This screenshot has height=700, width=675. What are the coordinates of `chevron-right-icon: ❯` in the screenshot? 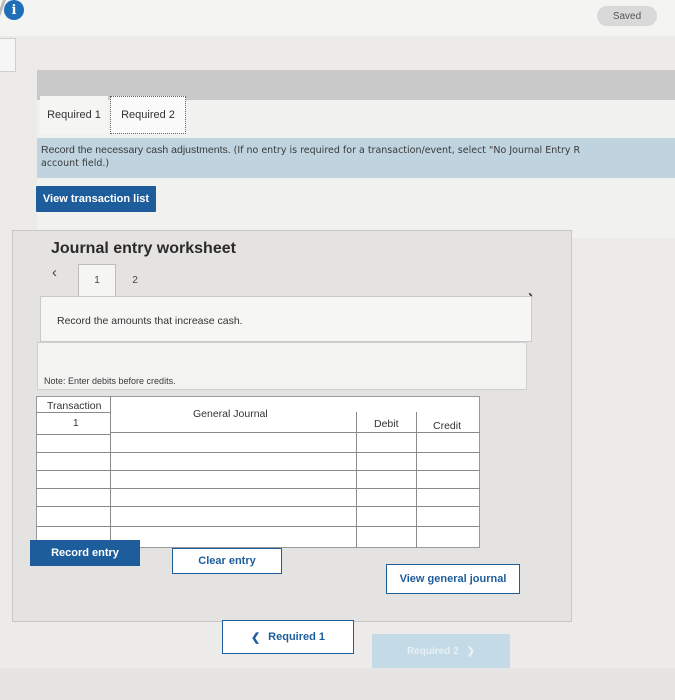 It's located at (471, 651).